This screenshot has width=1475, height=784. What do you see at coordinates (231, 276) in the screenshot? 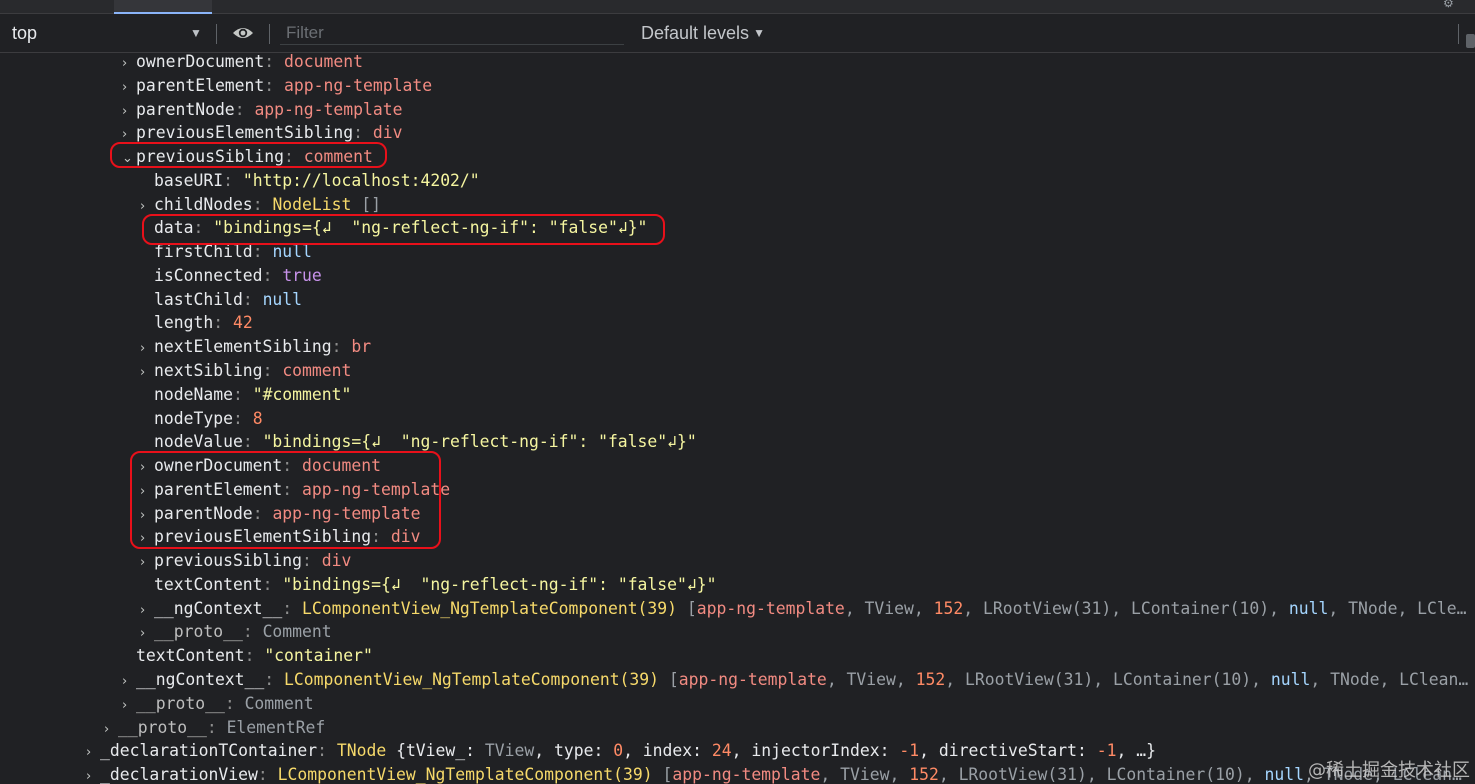
I see `console-property-row: isConnected: true` at bounding box center [231, 276].